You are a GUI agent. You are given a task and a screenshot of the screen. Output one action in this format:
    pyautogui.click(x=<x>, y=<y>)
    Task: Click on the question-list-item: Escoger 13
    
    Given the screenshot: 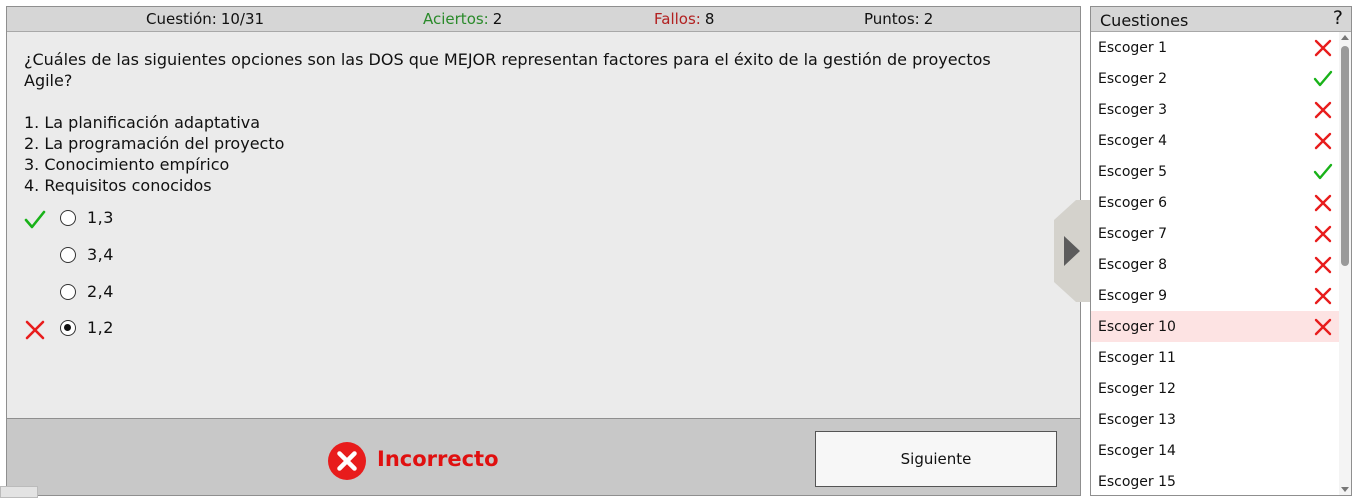 What is the action you would take?
    pyautogui.click(x=1215, y=419)
    